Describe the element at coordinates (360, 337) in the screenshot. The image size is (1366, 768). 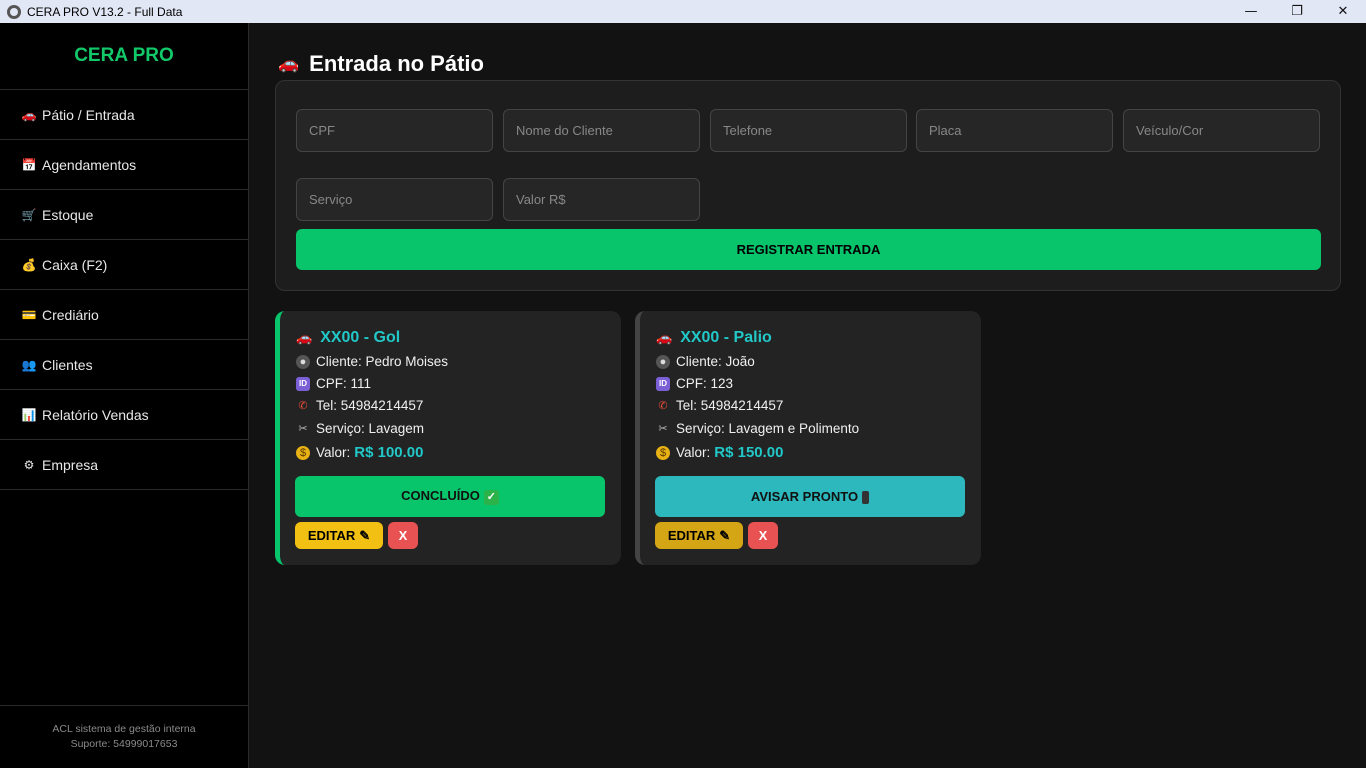
I see `card-title-text: XX00 - Gol` at that location.